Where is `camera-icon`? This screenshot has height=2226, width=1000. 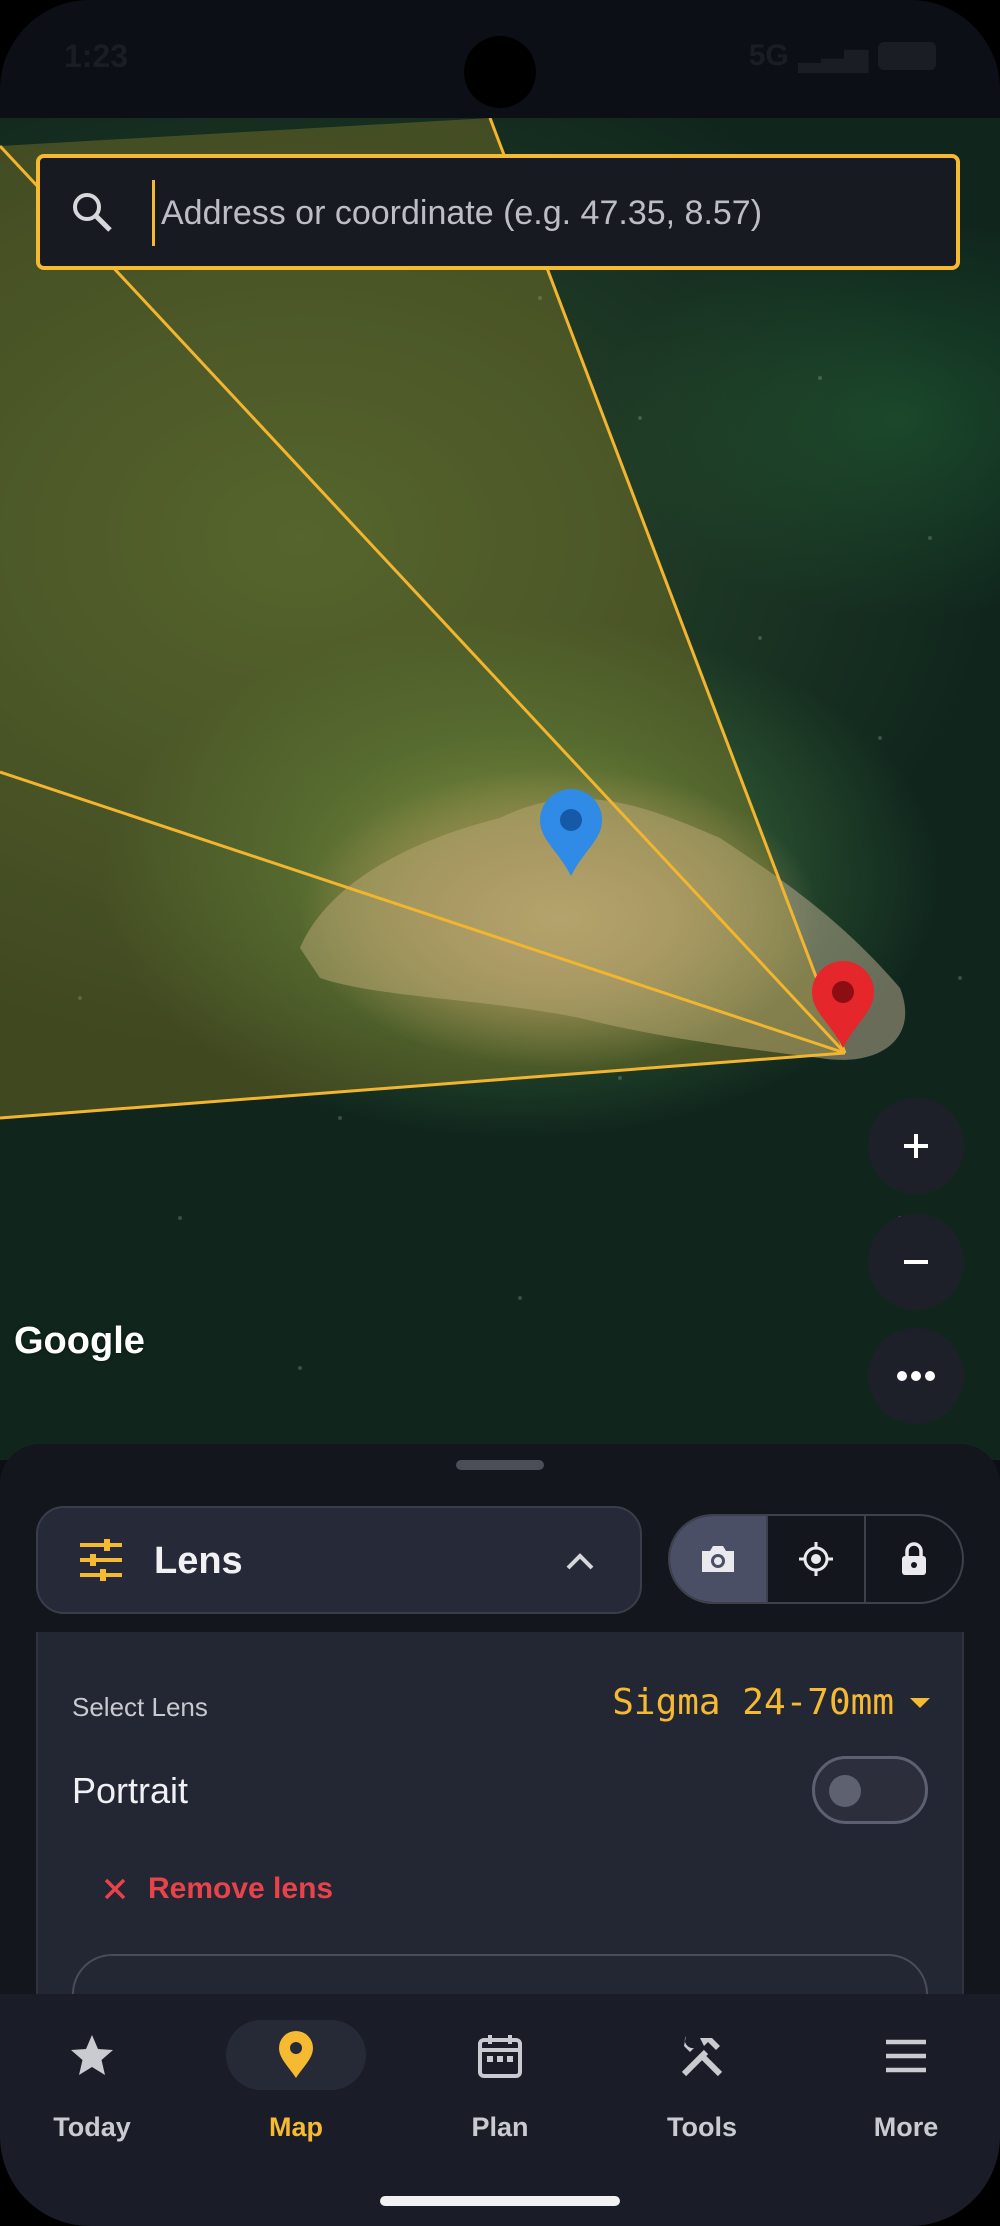
camera-icon is located at coordinates (718, 1559).